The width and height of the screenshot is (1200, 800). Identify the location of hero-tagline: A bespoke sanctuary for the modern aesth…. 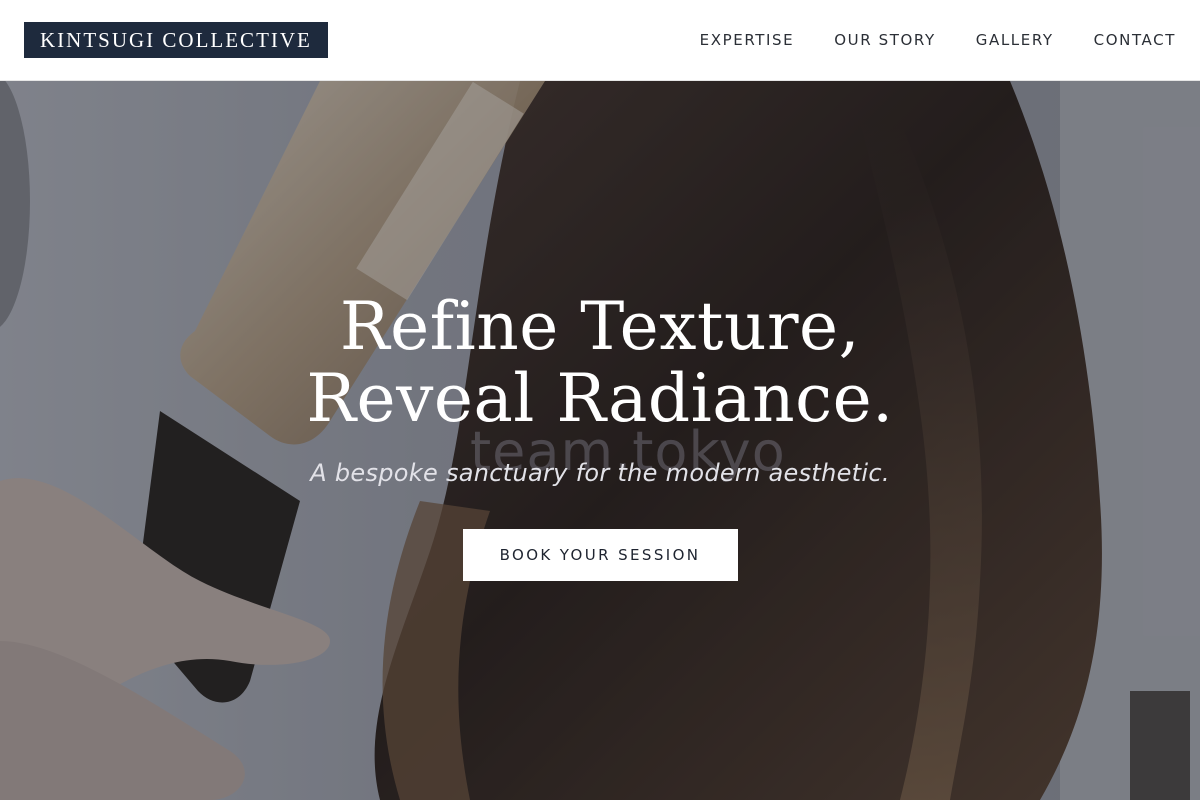
(600, 473).